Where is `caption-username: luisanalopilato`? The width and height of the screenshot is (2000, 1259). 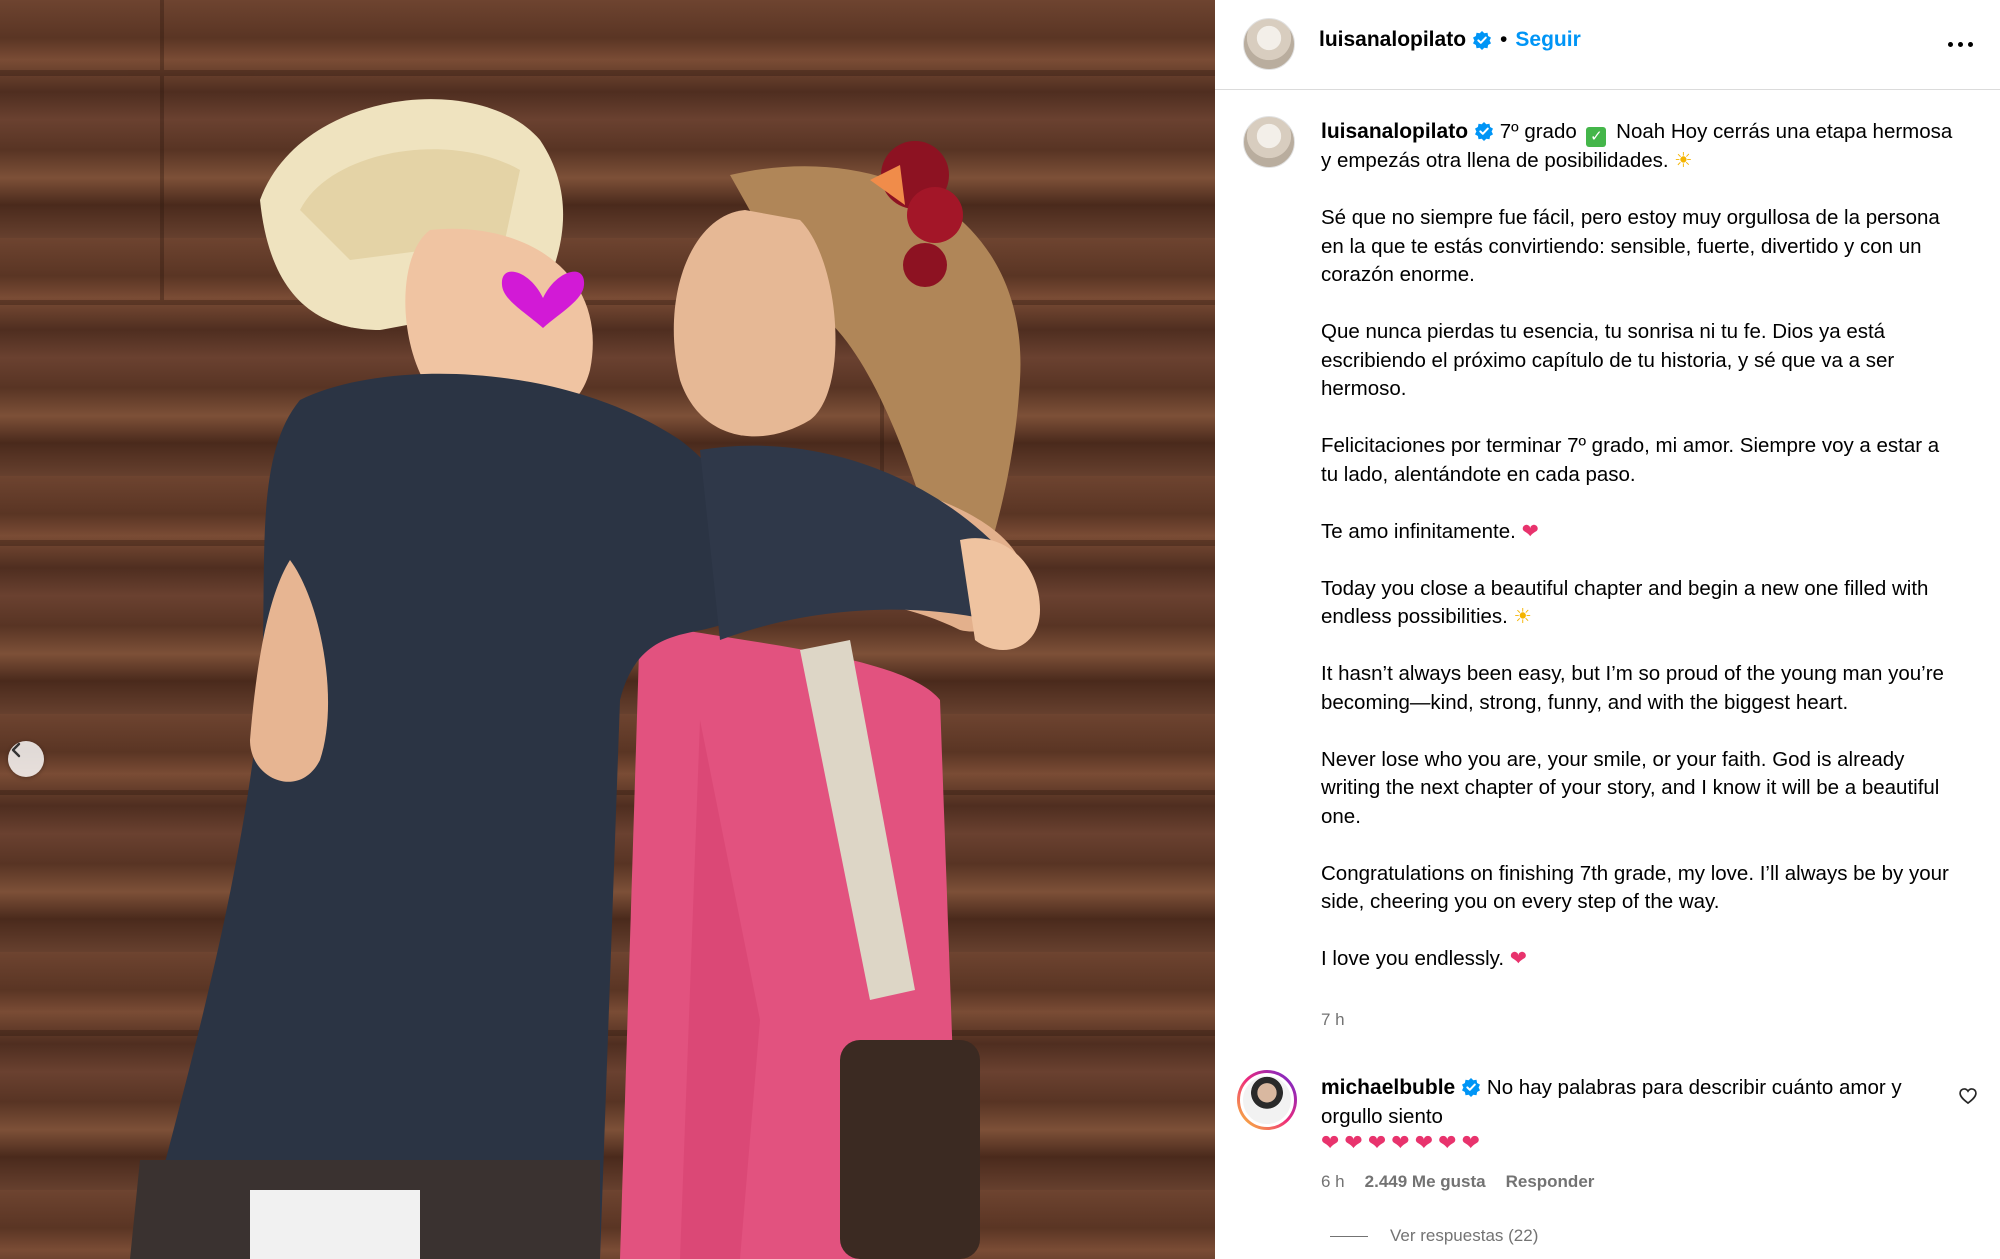
caption-username: luisanalopilato is located at coordinates (1394, 131).